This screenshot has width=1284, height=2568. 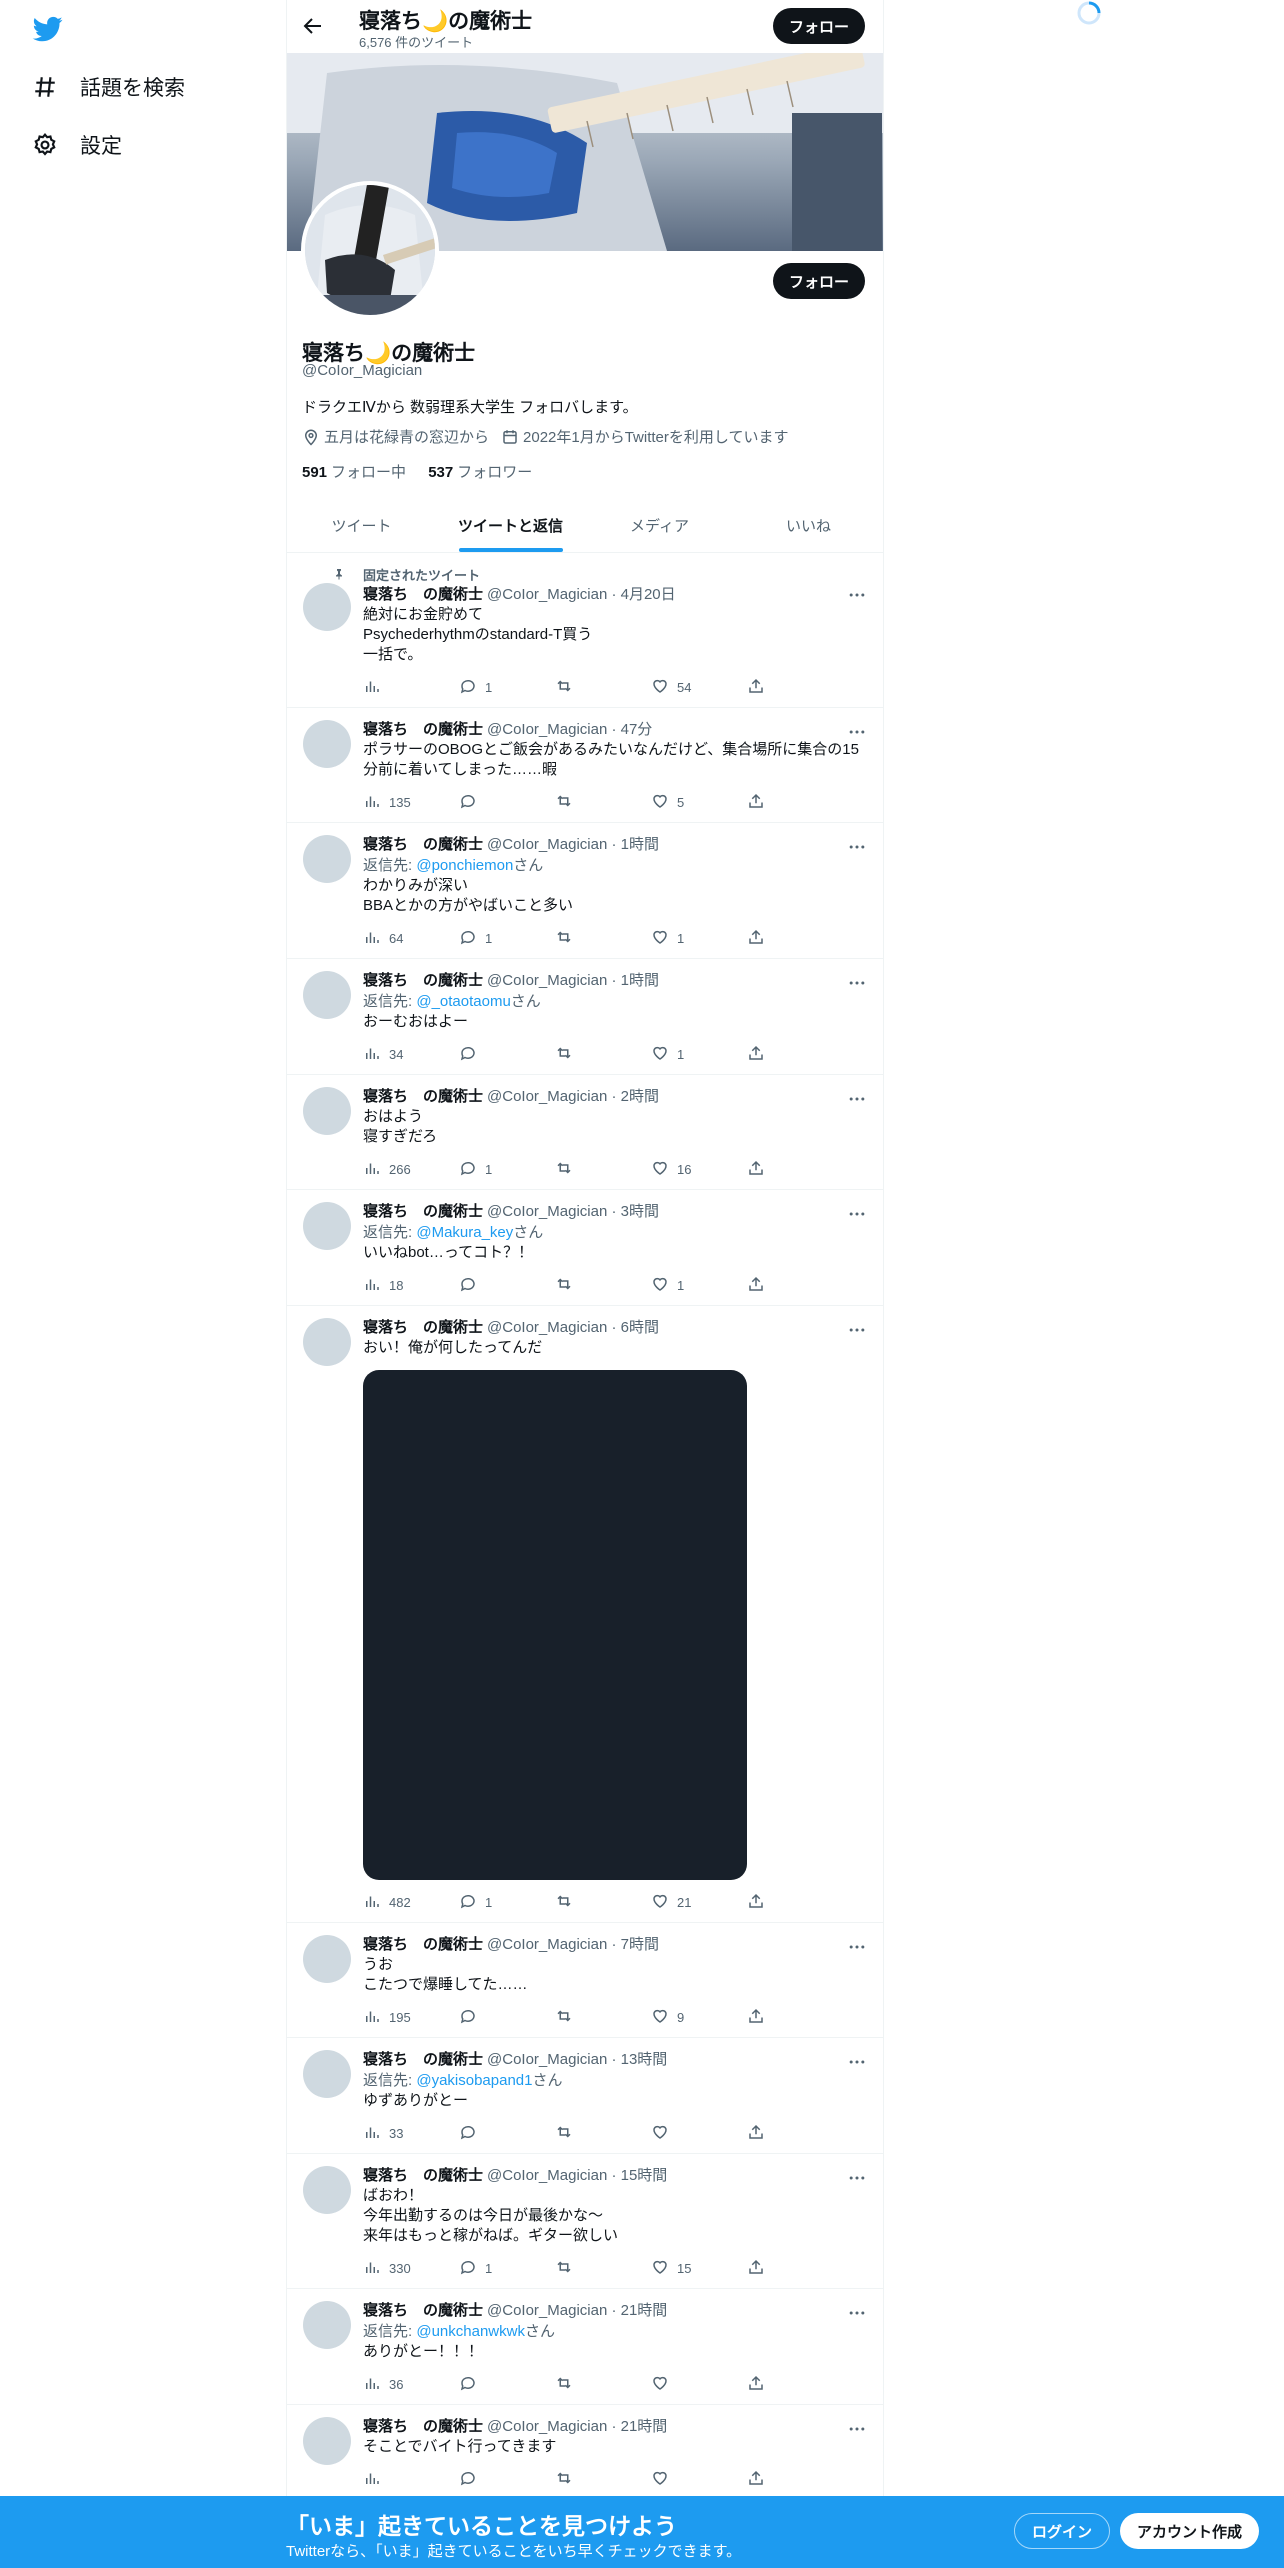 What do you see at coordinates (510, 526) in the screenshot?
I see `tab-tweets-and-replies: ツイートと返信` at bounding box center [510, 526].